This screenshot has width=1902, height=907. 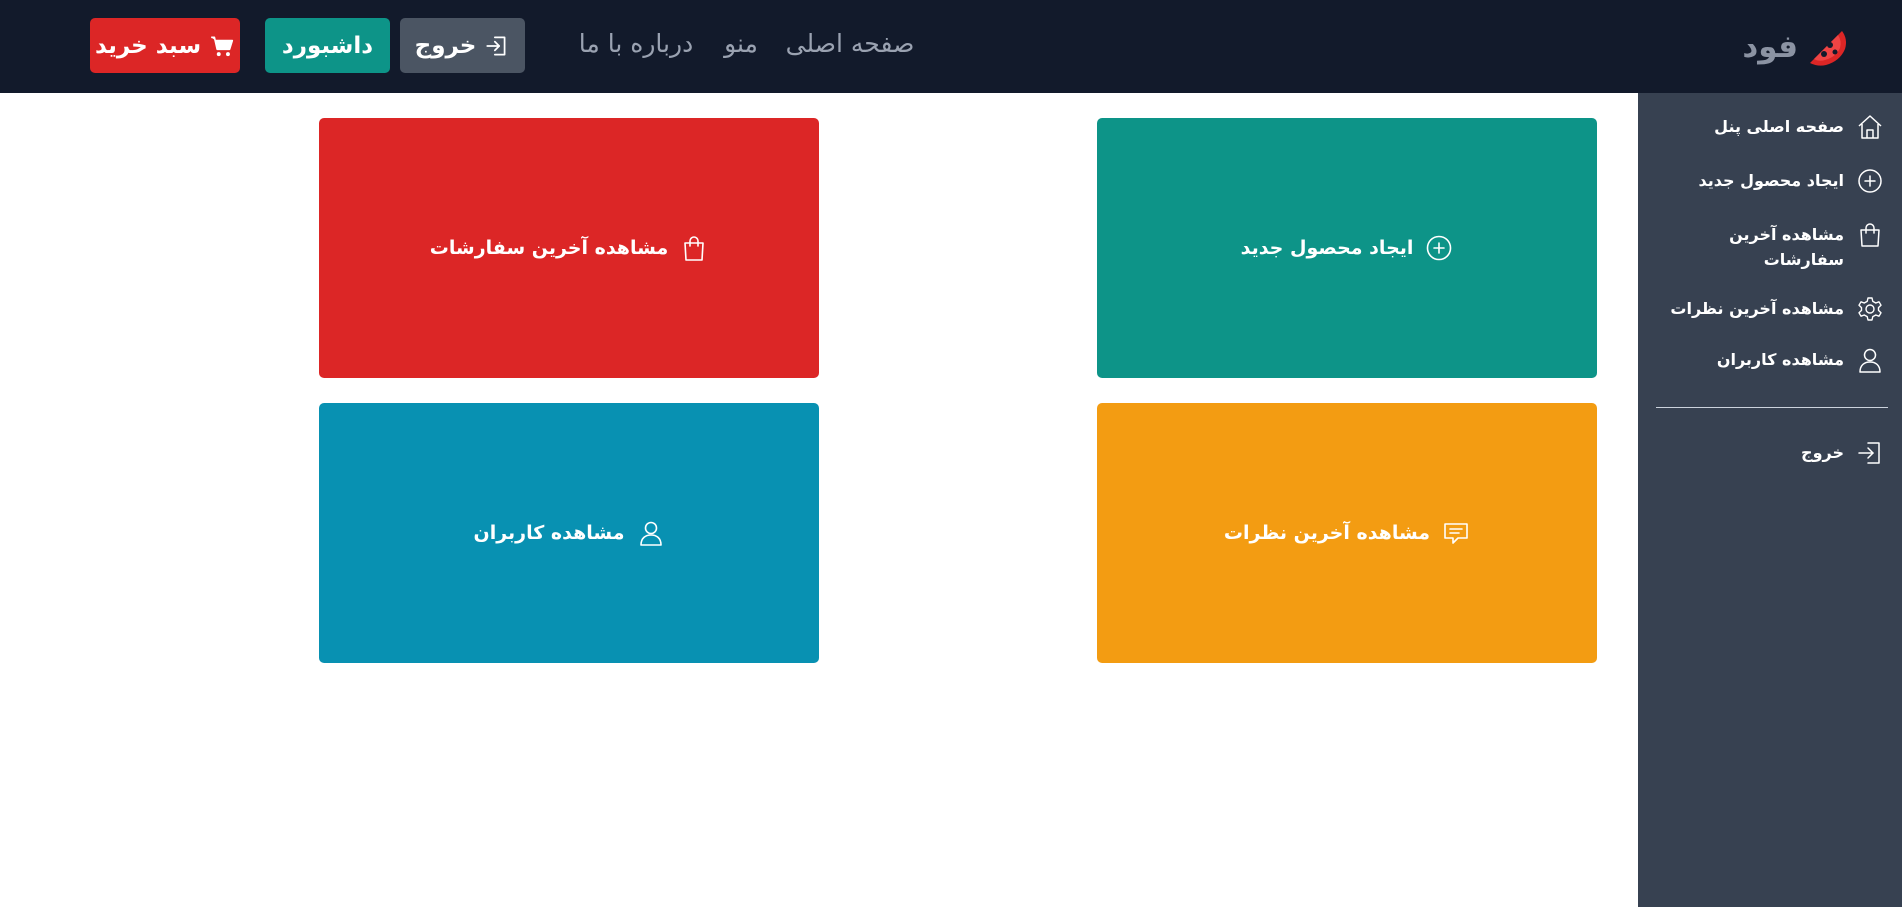 I want to click on users-card-label: مشاهده کاربران, so click(x=549, y=533).